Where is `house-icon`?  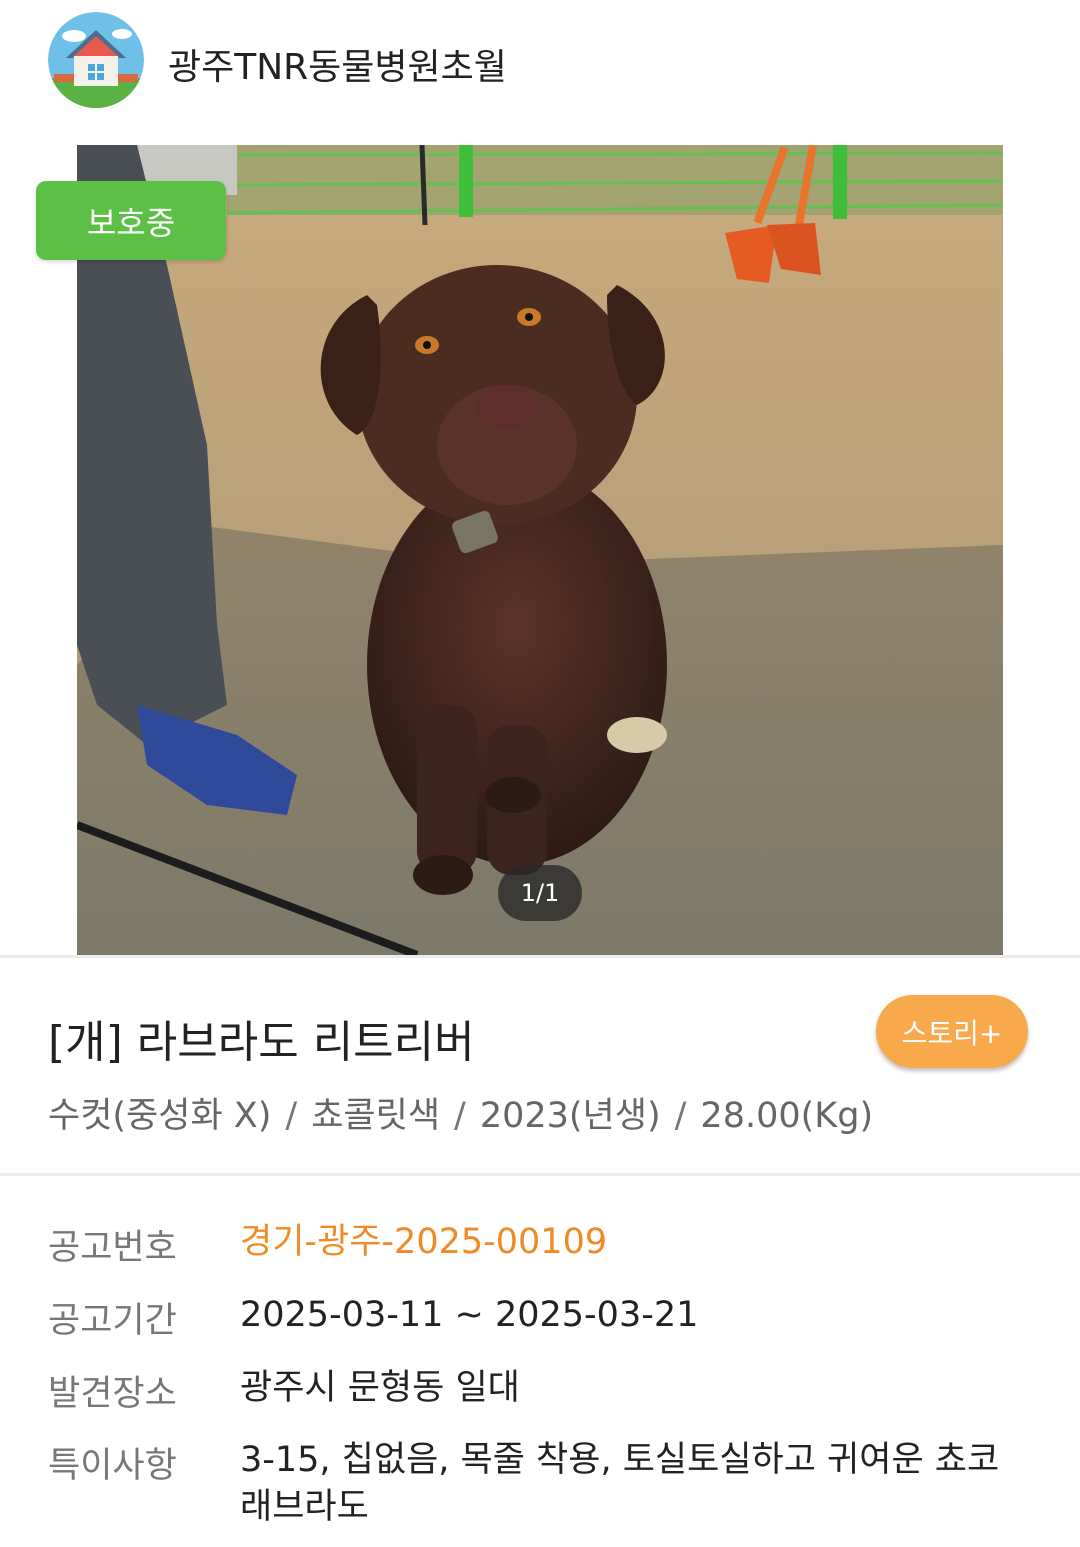 house-icon is located at coordinates (96, 60).